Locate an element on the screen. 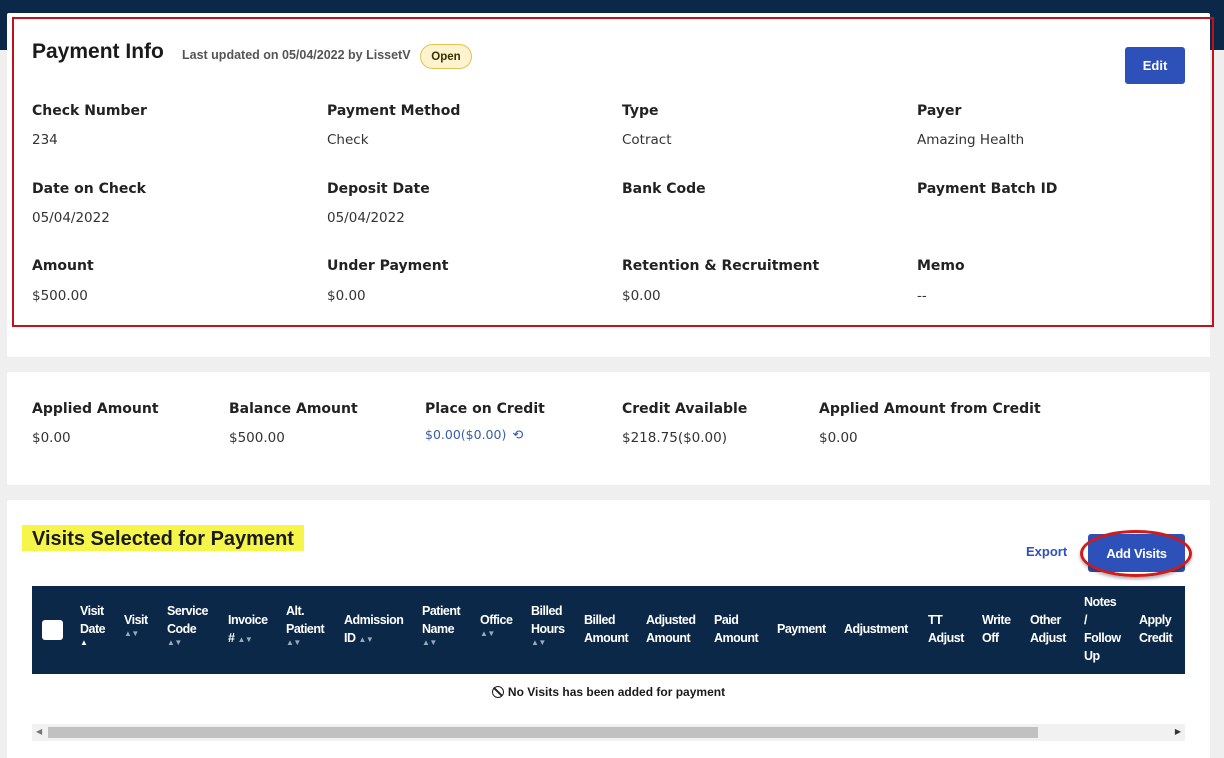 Image resolution: width=1224 pixels, height=758 pixels. col-patient-name: Patient Name ▲▼ is located at coordinates (441, 625).